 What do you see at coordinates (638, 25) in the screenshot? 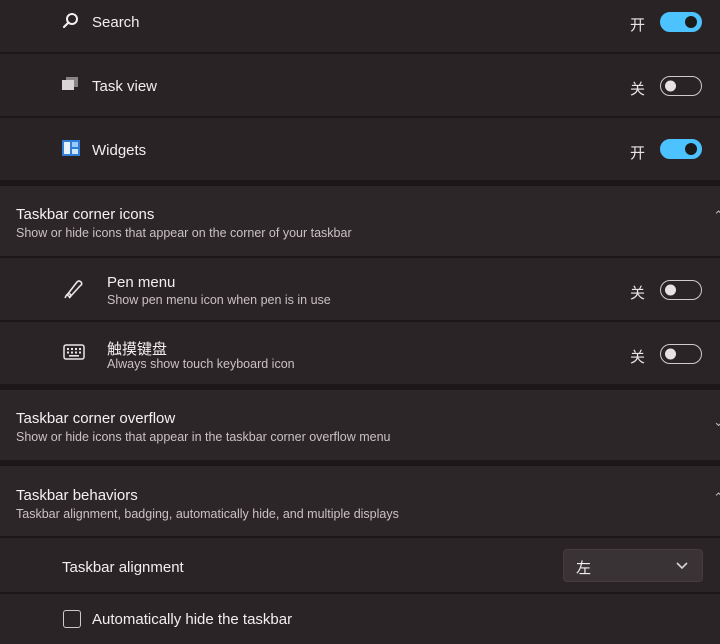
I see `search-state-text: 开` at bounding box center [638, 25].